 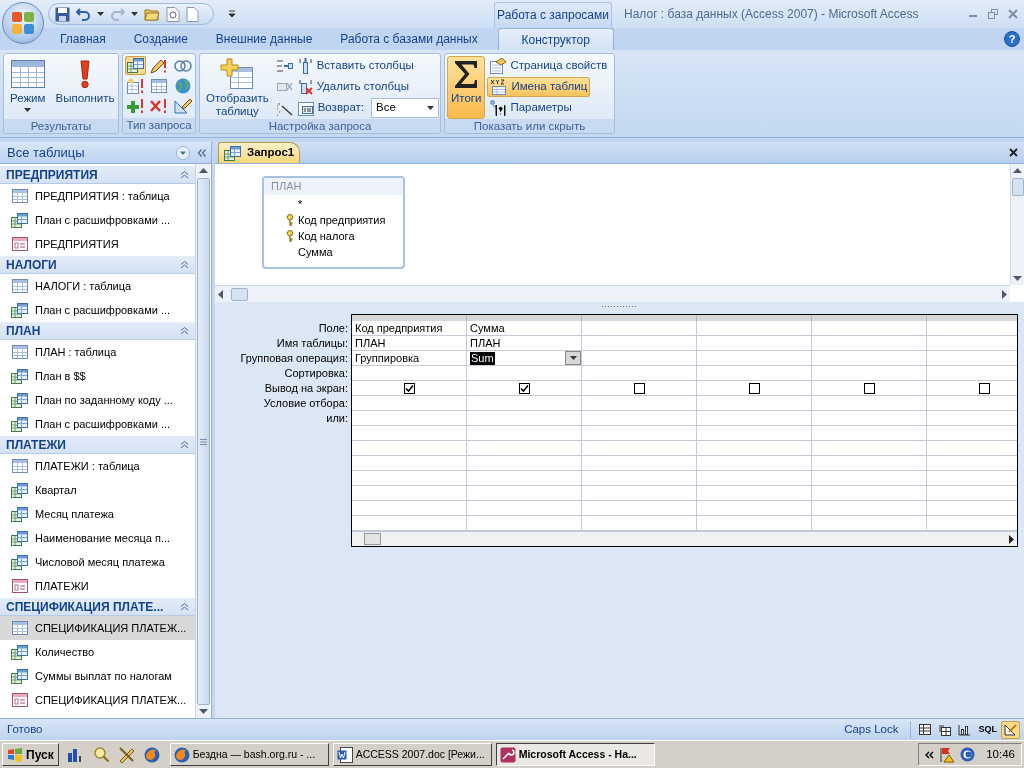 I want to click on new-document-icon, so click(x=192, y=14).